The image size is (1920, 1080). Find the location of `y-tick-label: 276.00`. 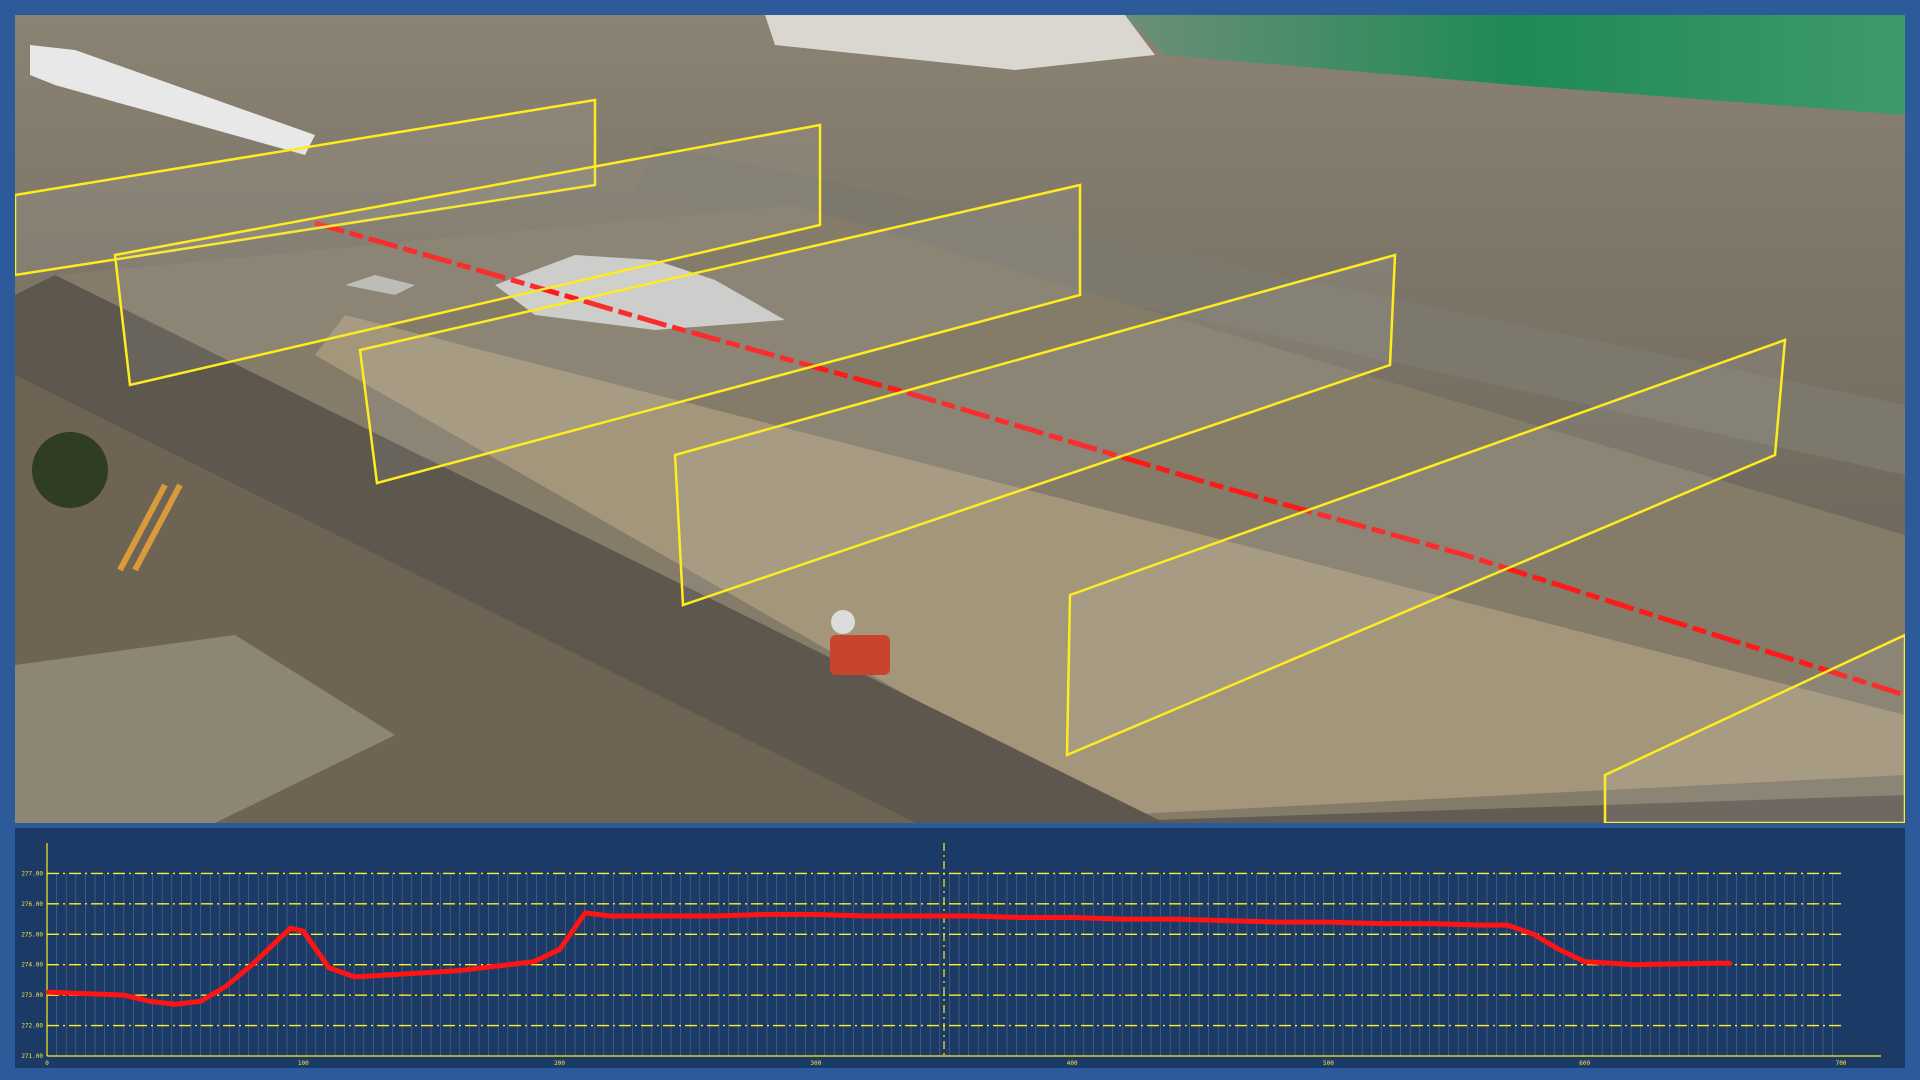

y-tick-label: 276.00 is located at coordinates (32, 904).